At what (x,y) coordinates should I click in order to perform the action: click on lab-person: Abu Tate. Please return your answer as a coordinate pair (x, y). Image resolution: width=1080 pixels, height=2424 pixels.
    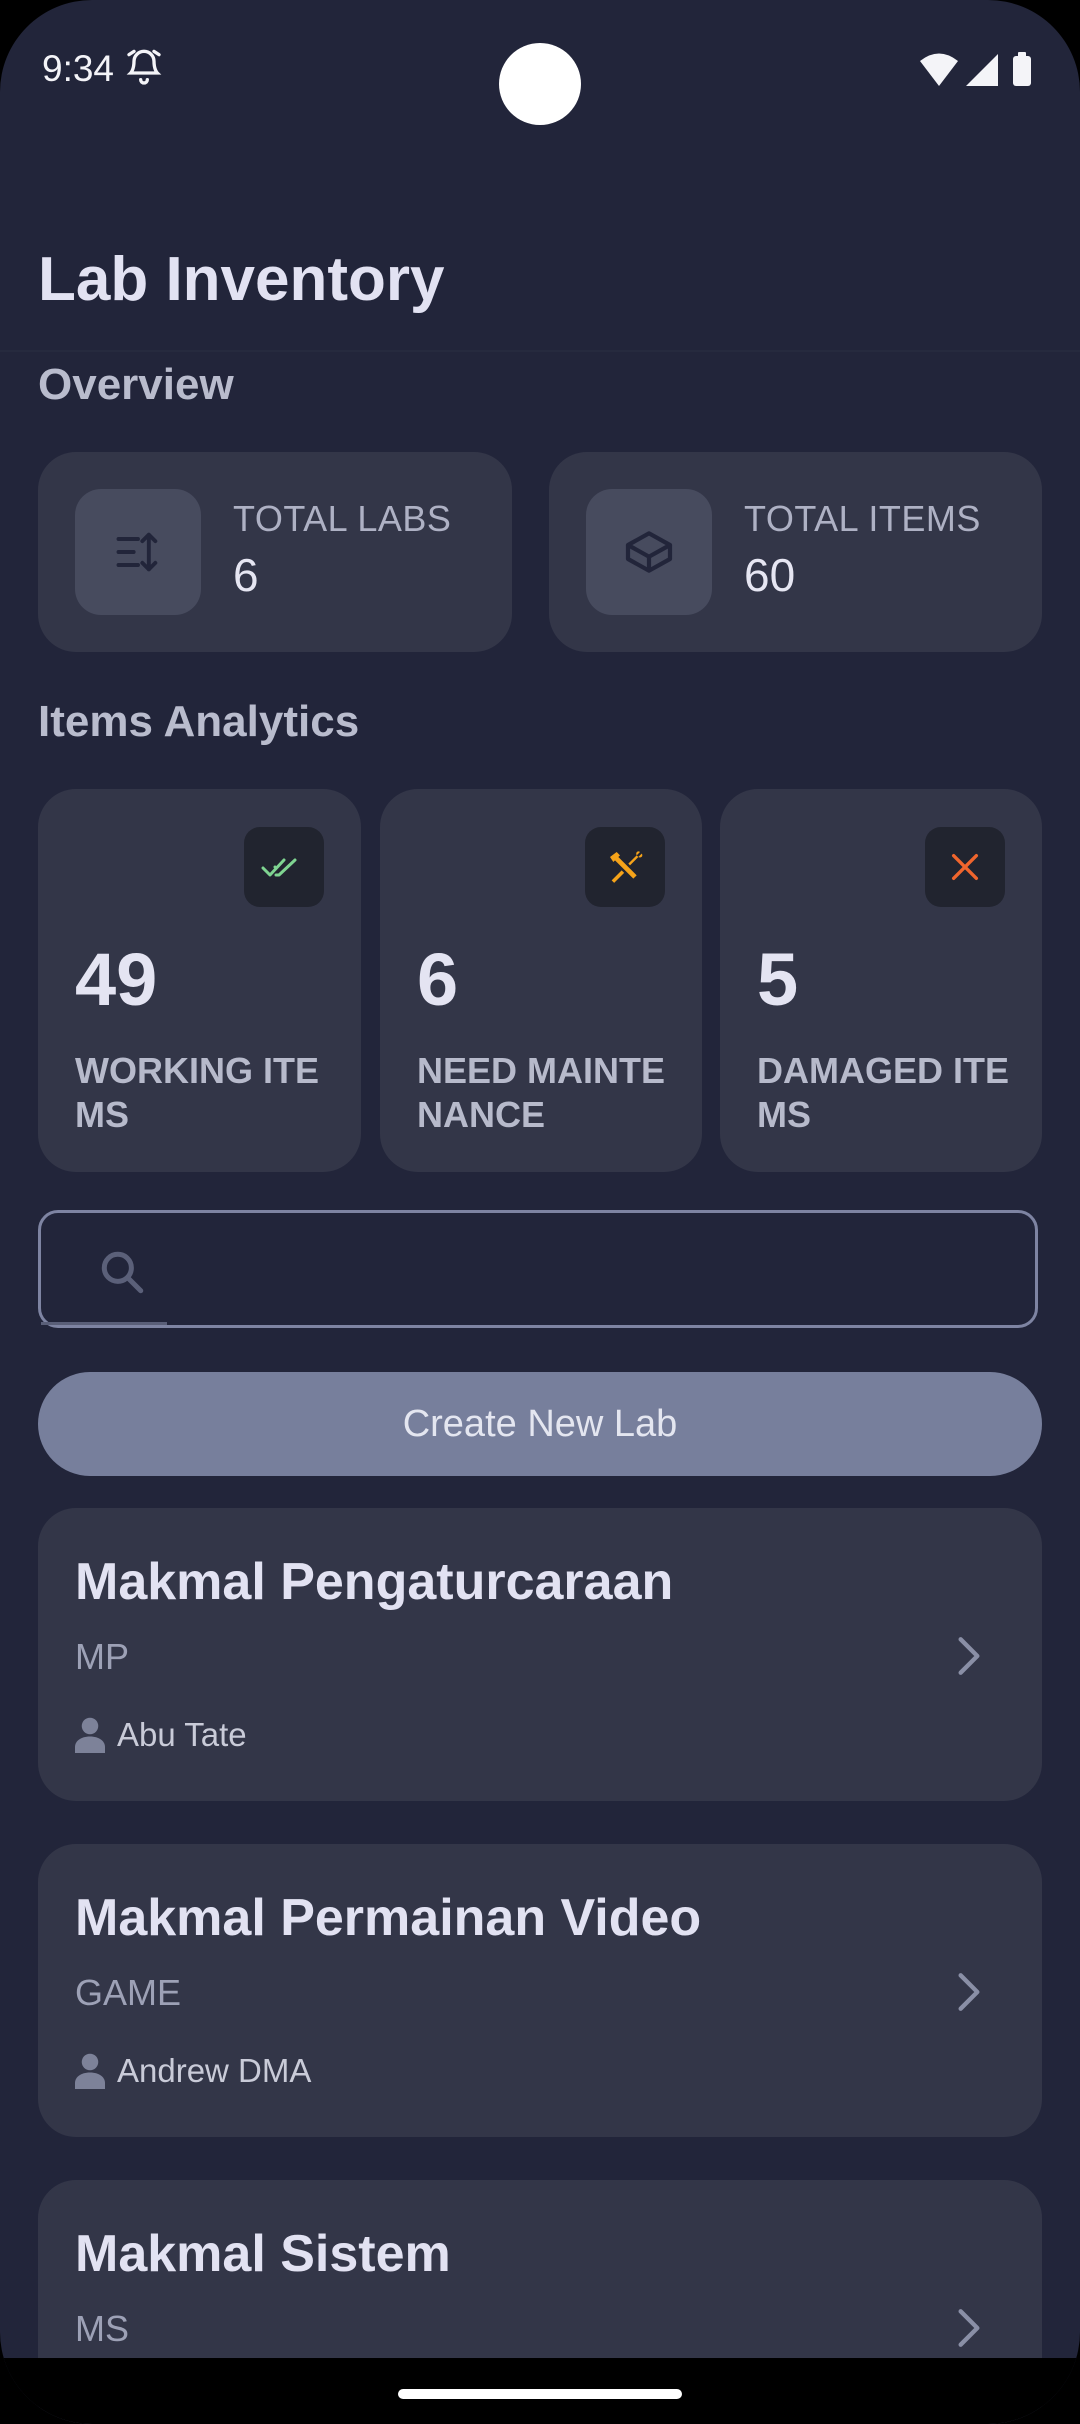
    Looking at the image, I should click on (161, 1735).